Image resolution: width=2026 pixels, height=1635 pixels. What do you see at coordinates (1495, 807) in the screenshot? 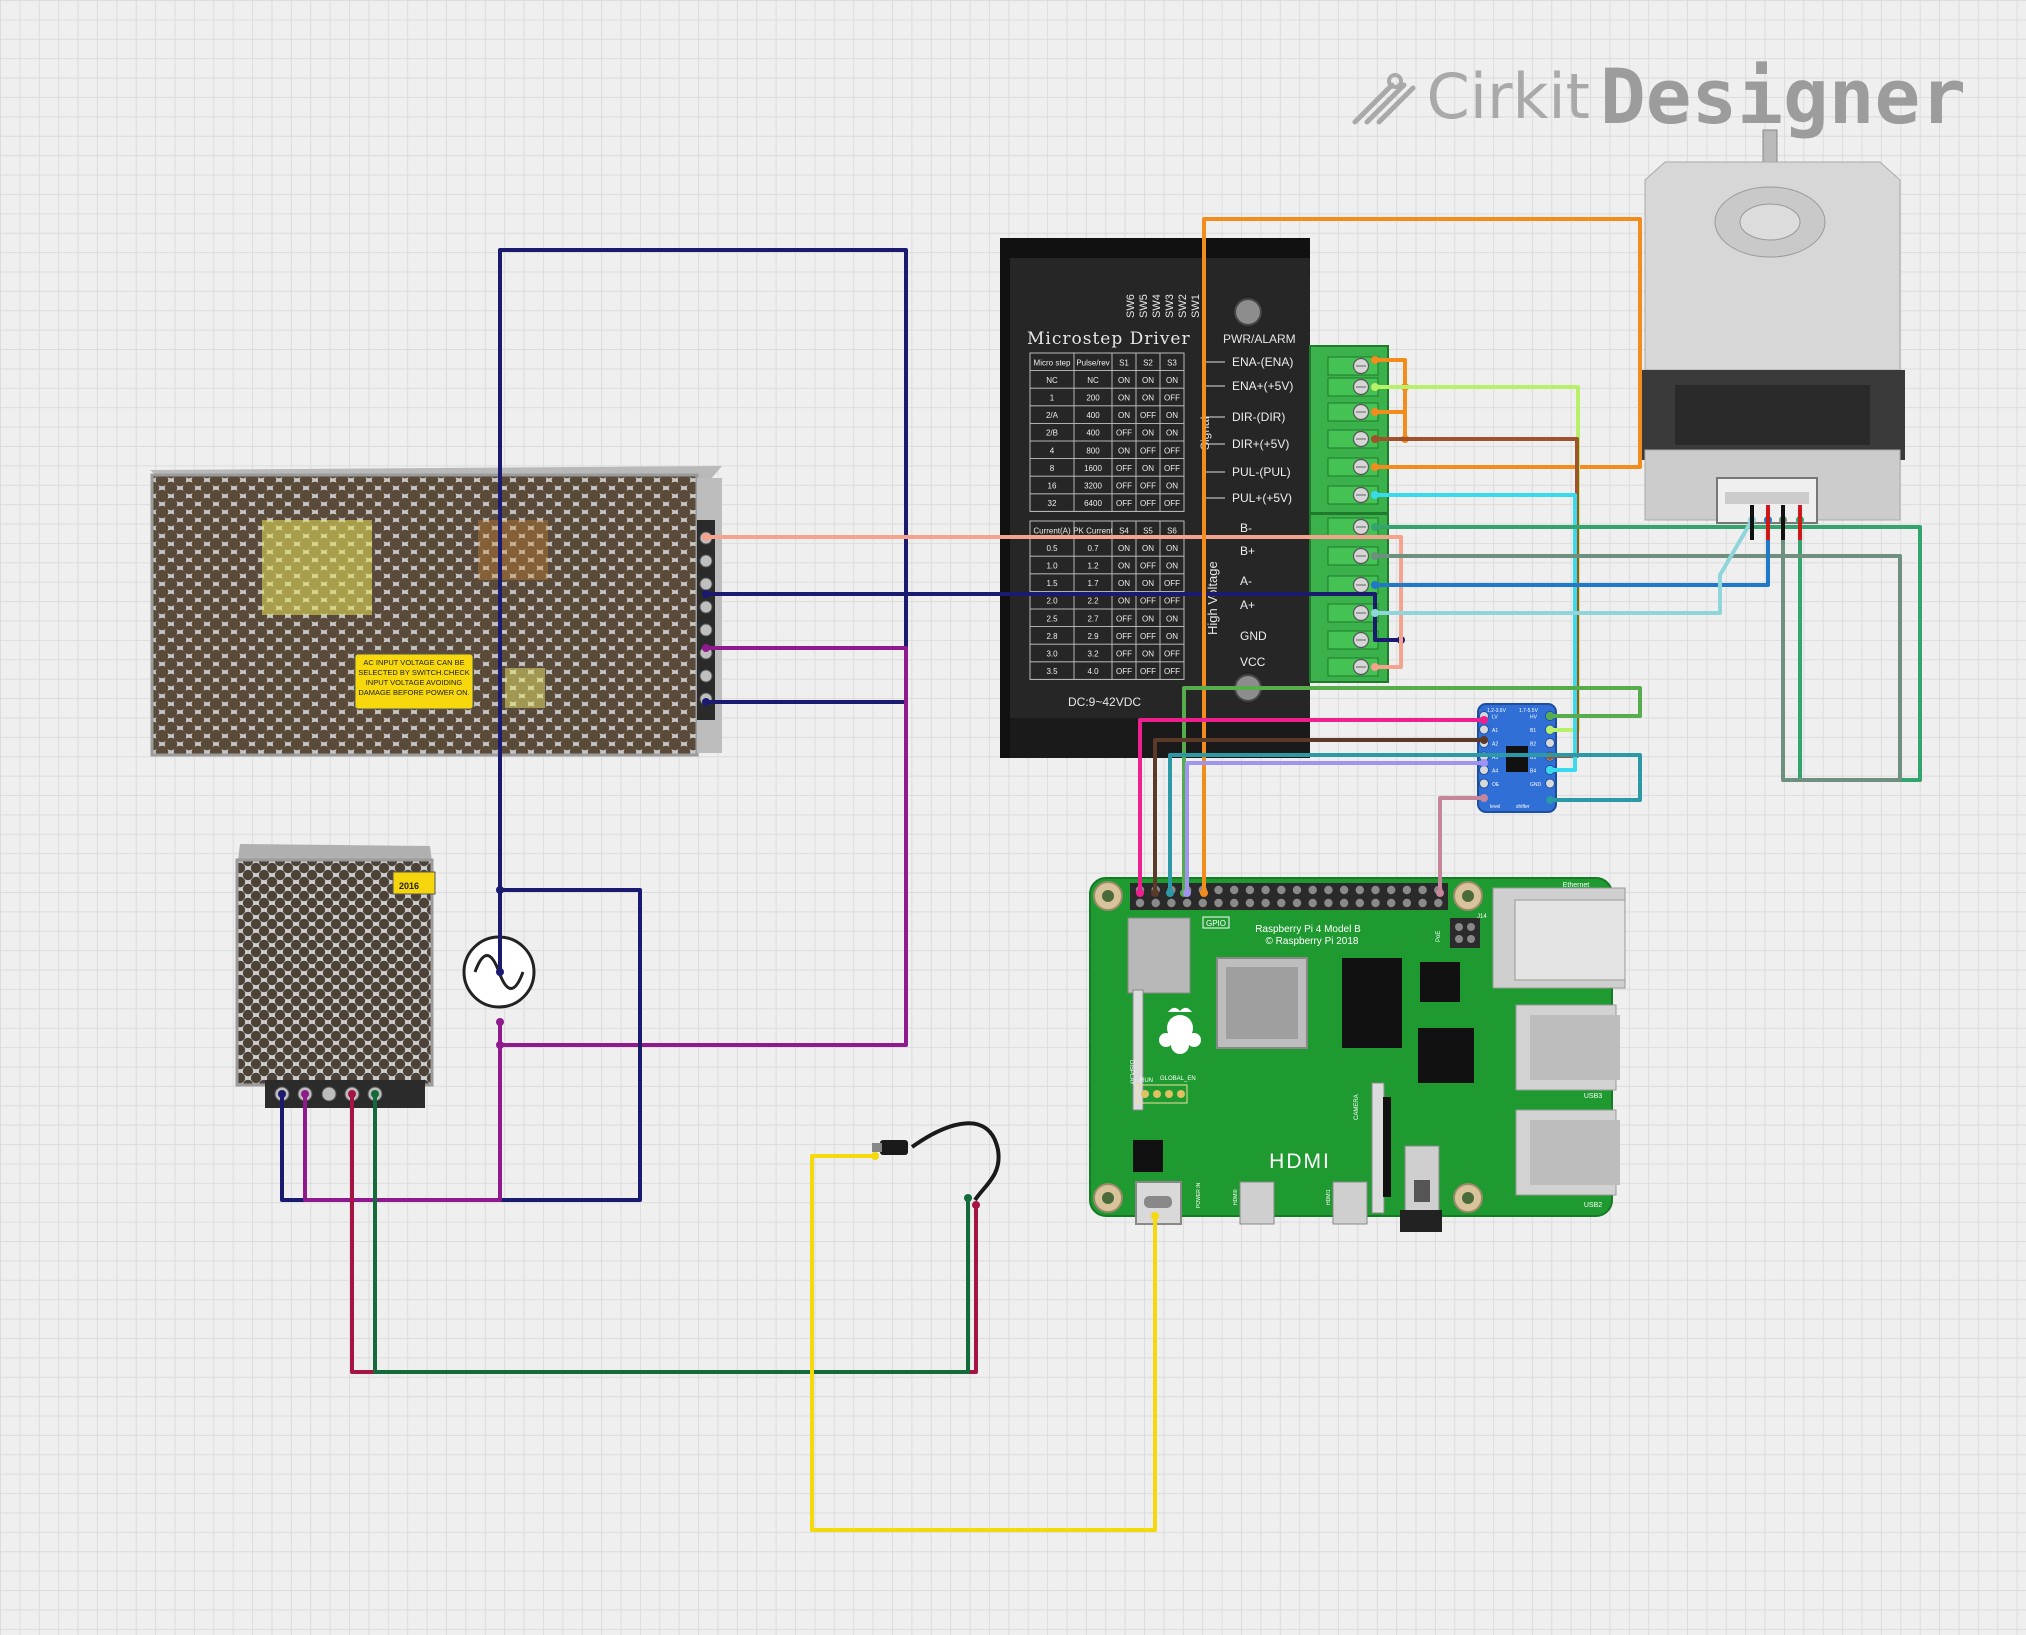
I see `shifter-bottom-left: level` at bounding box center [1495, 807].